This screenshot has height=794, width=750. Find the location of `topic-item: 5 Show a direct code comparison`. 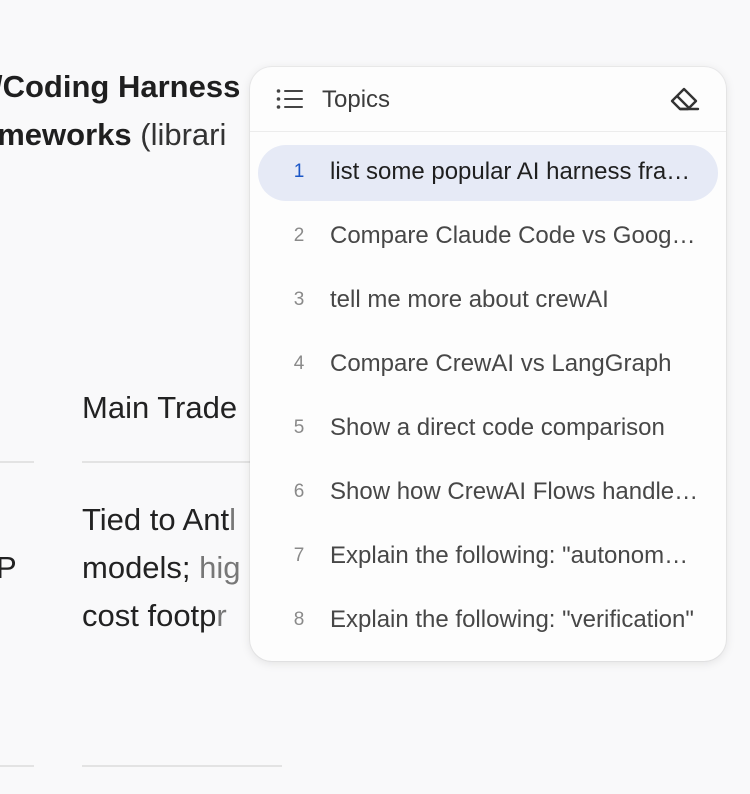

topic-item: 5 Show a direct code comparison is located at coordinates (488, 429).